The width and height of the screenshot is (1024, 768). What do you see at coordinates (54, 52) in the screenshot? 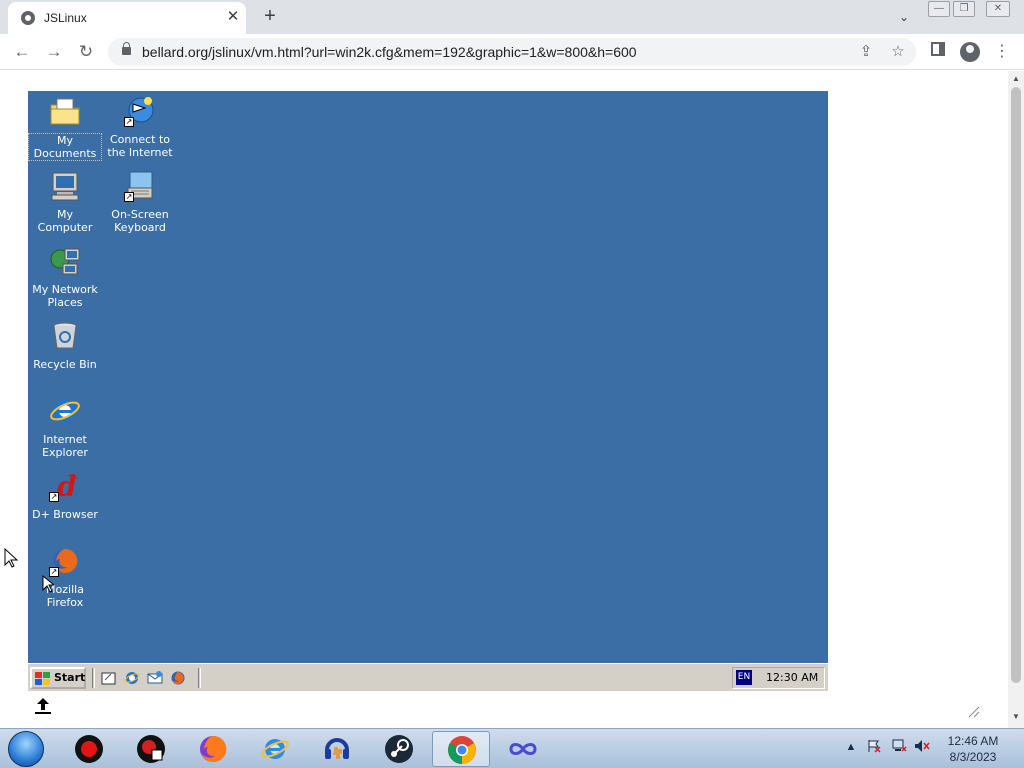
I see `forward-button: →` at bounding box center [54, 52].